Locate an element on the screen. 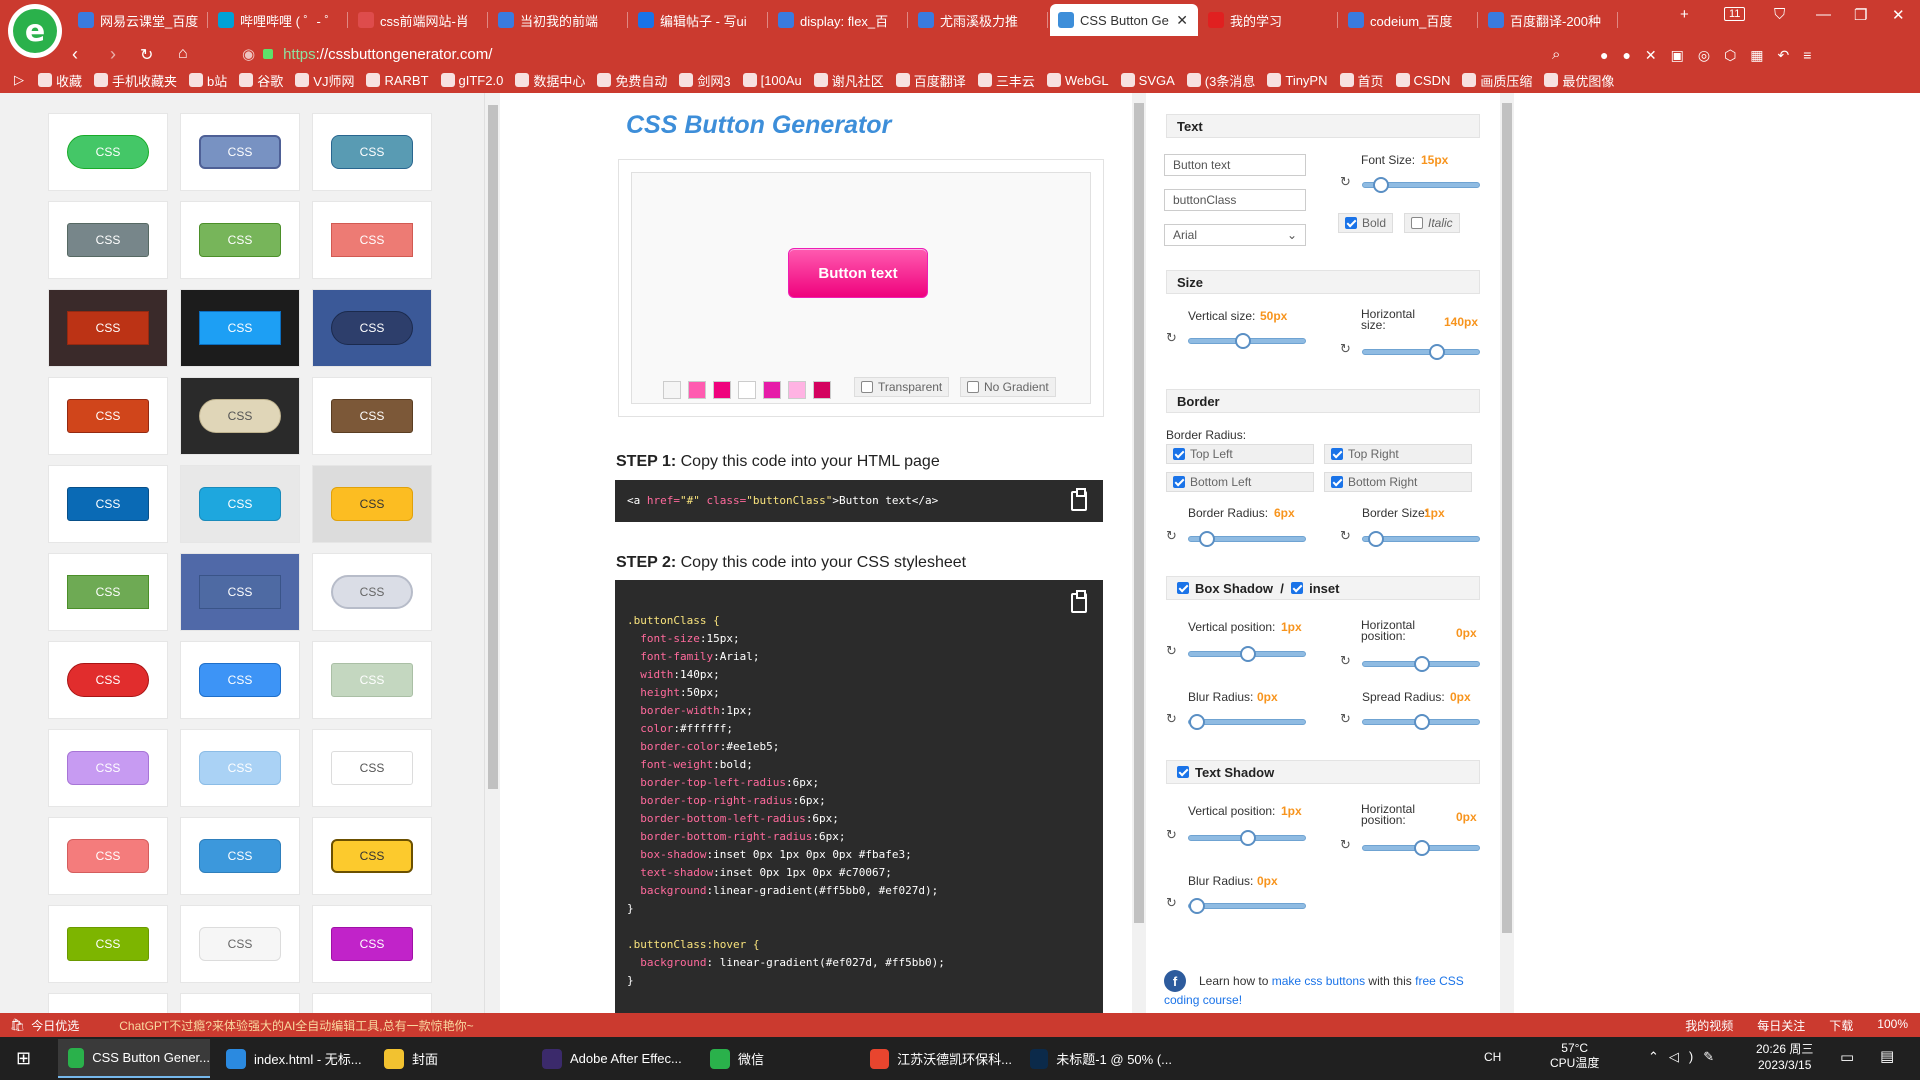 Image resolution: width=1920 pixels, height=1080 pixels. status-item: 下载 is located at coordinates (1841, 1025).